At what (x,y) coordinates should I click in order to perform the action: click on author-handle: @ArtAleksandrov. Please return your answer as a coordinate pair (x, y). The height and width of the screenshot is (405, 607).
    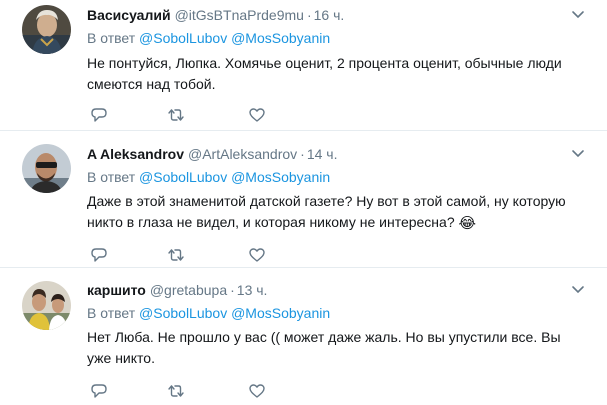
    Looking at the image, I should click on (242, 154).